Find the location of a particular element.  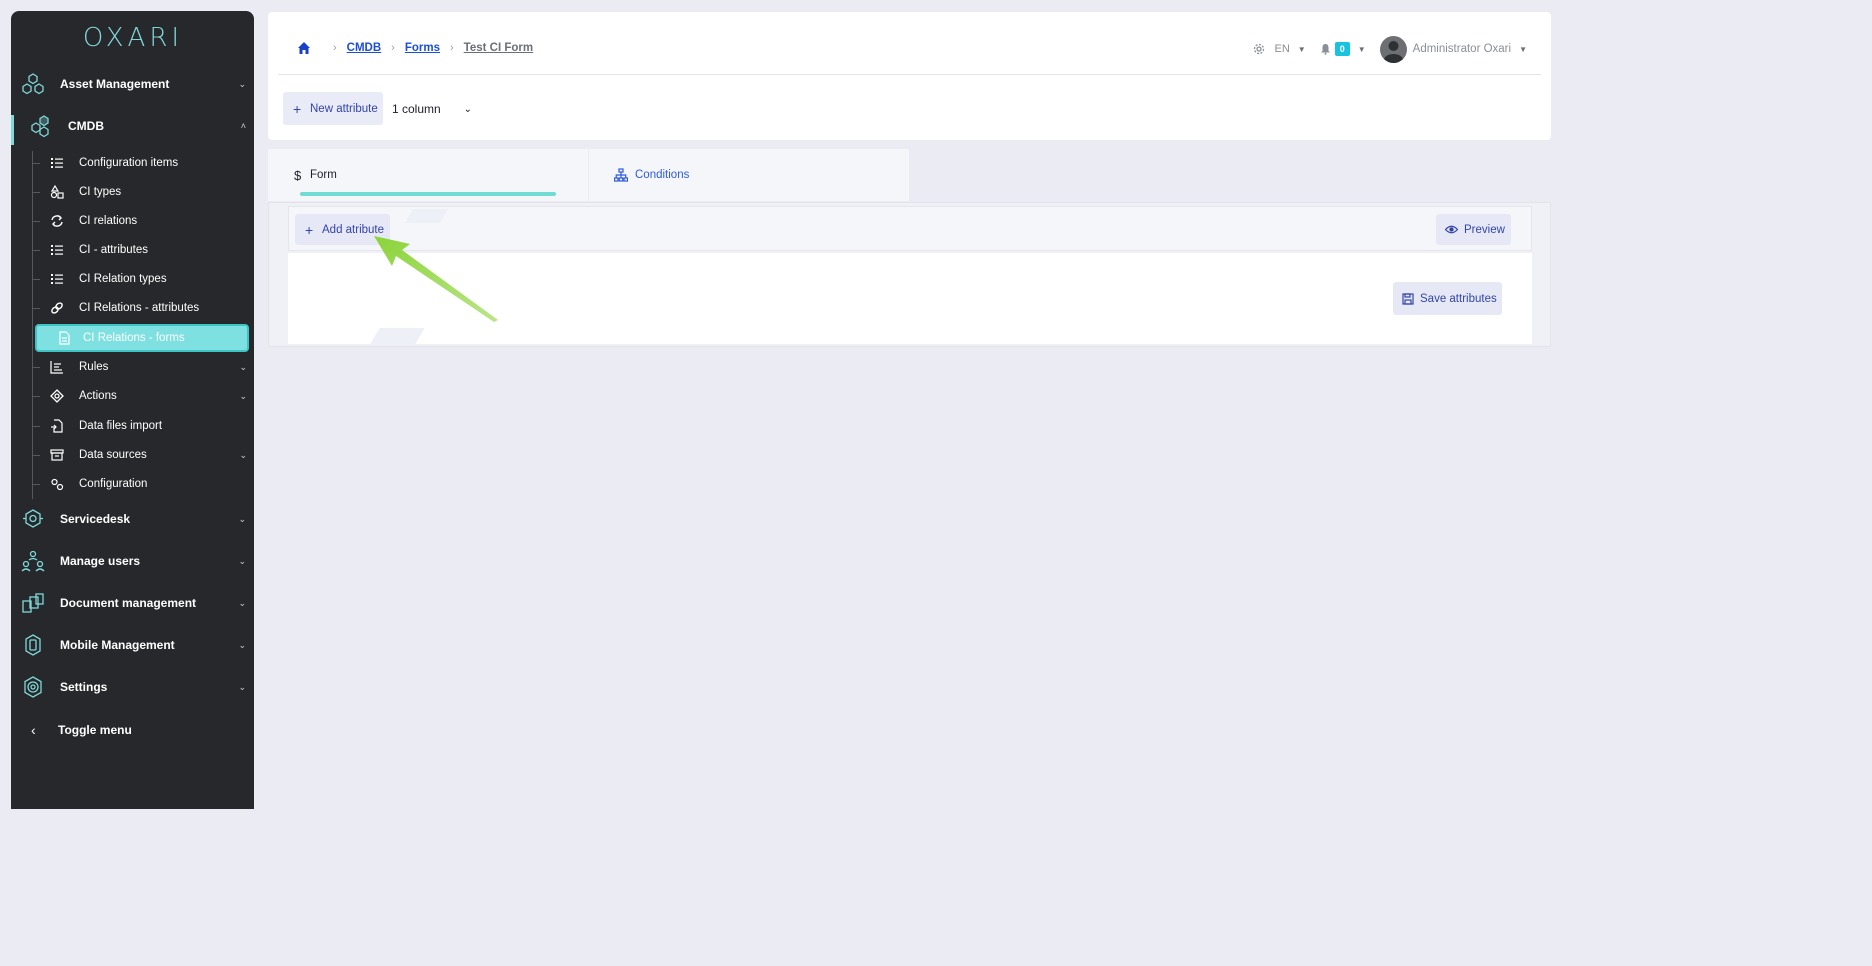

box-icon is located at coordinates (57, 455).